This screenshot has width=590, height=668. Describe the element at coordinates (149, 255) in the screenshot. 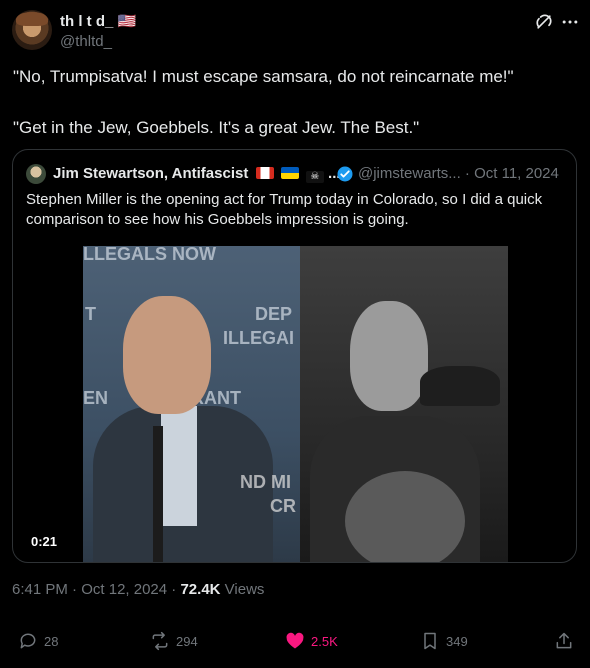

I see `sign-text: LLEGALS NOW` at that location.